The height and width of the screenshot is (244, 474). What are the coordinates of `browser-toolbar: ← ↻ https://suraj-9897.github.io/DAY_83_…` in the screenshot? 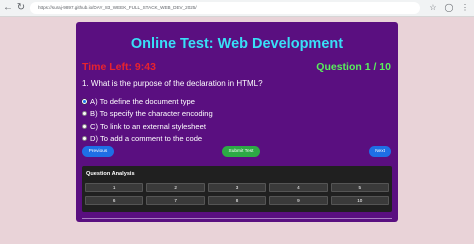 It's located at (237, 8).